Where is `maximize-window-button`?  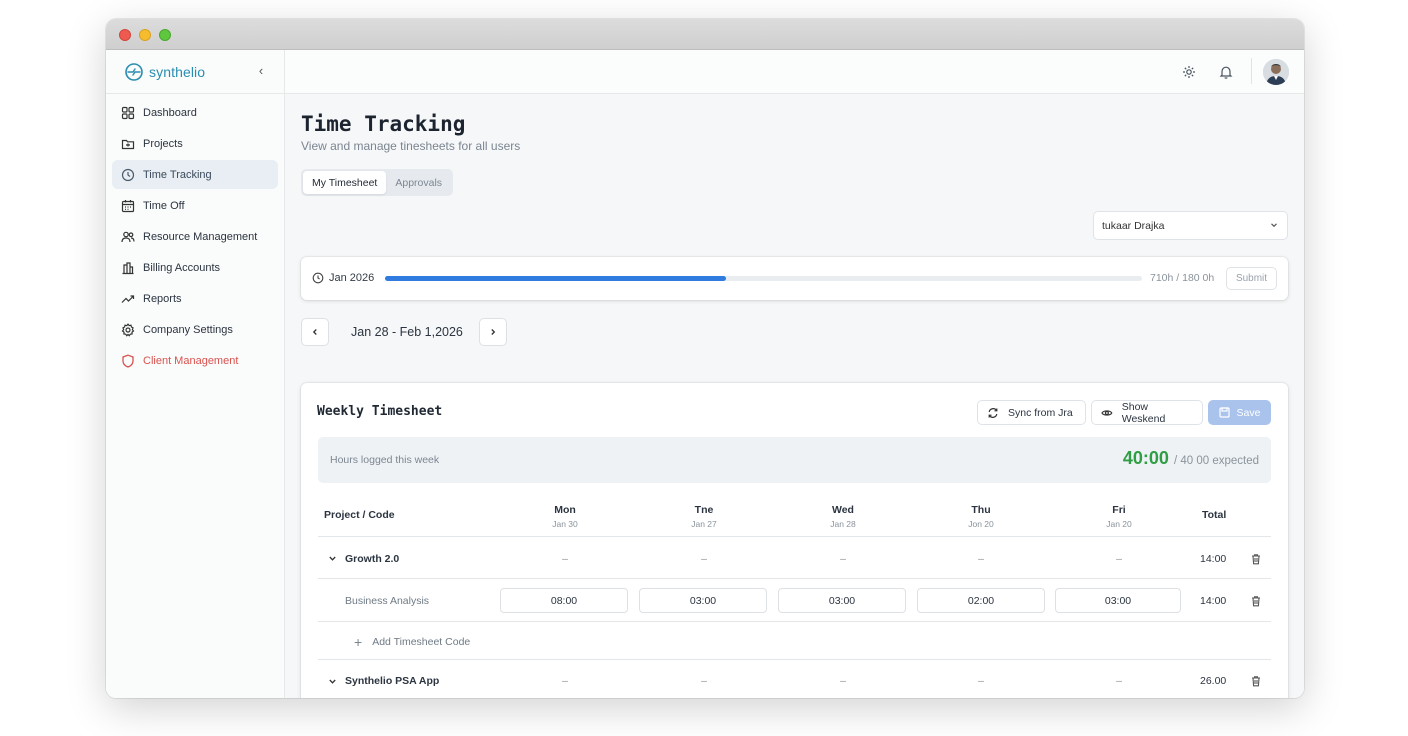 maximize-window-button is located at coordinates (165, 35).